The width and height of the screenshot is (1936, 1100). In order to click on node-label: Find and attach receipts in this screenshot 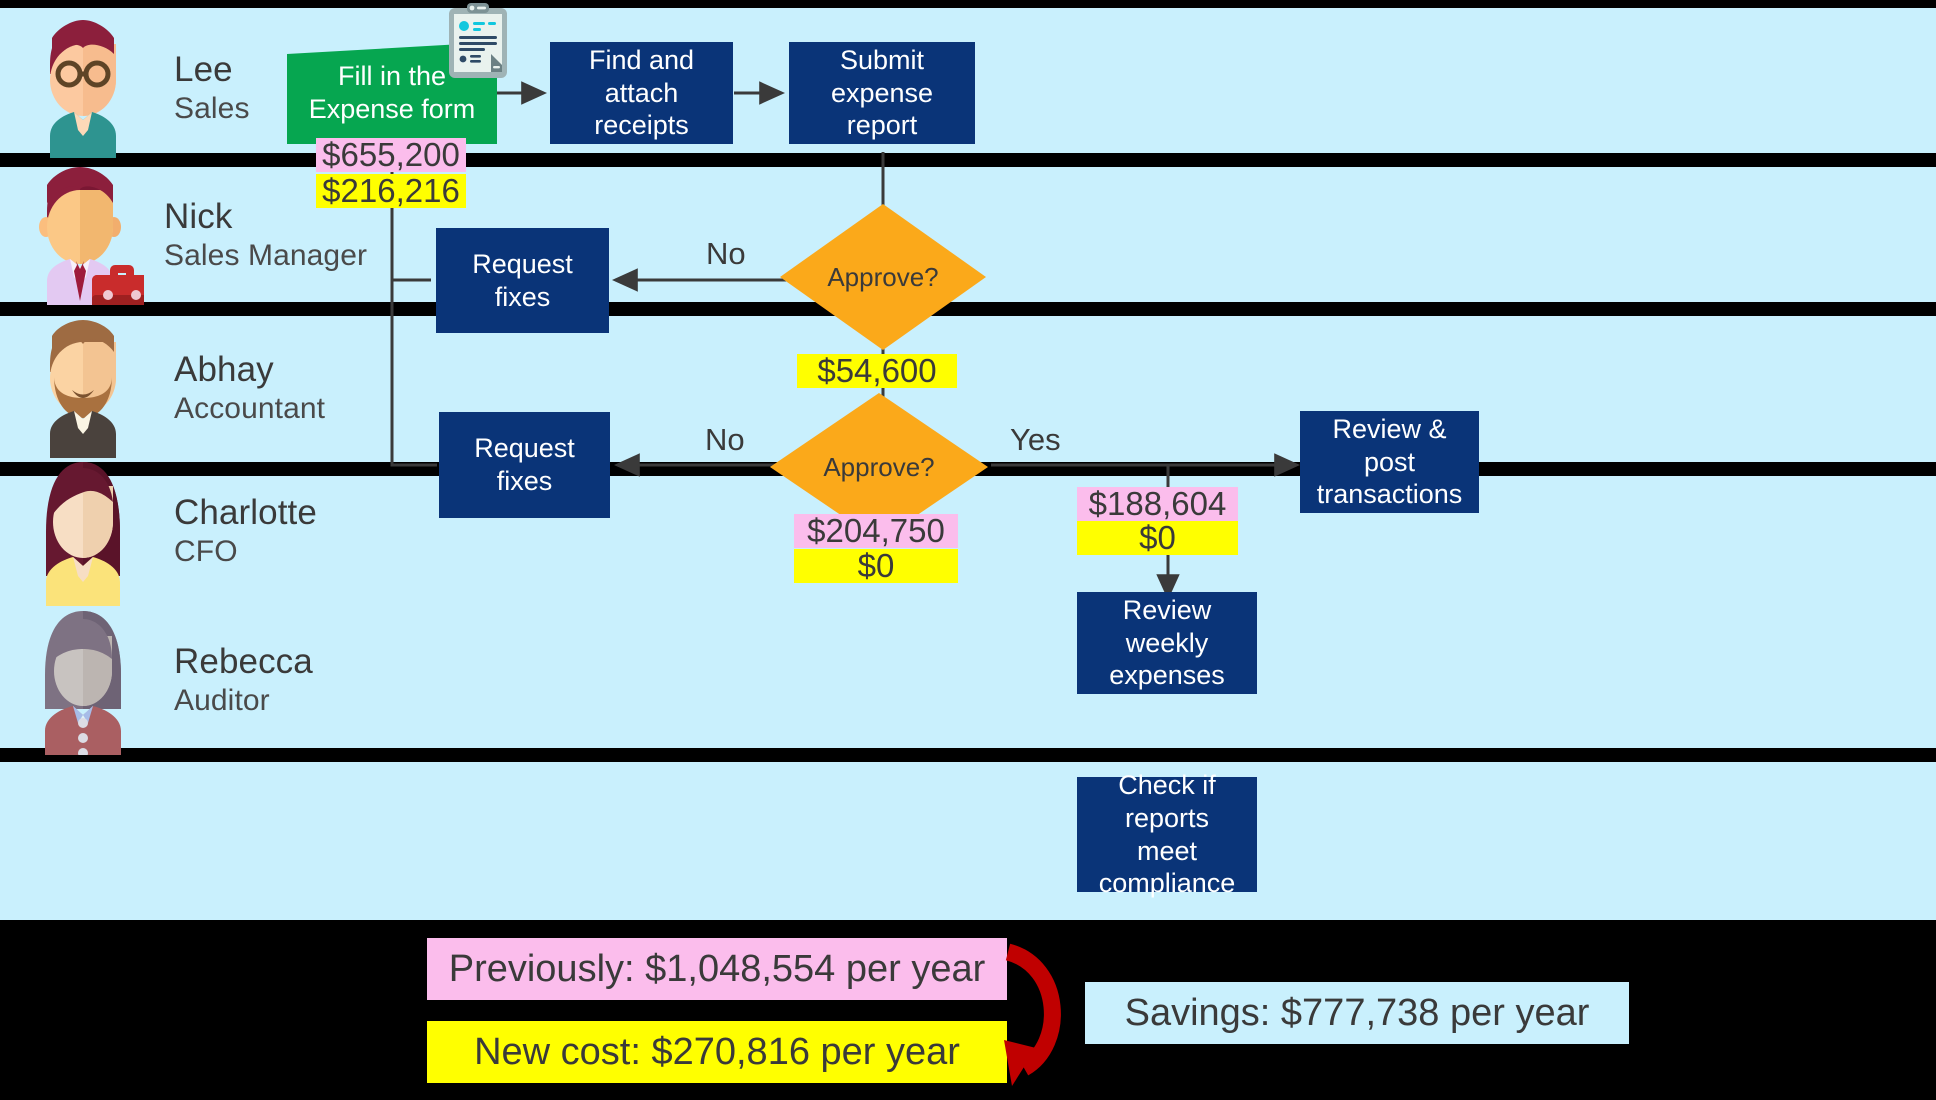, I will do `click(641, 93)`.